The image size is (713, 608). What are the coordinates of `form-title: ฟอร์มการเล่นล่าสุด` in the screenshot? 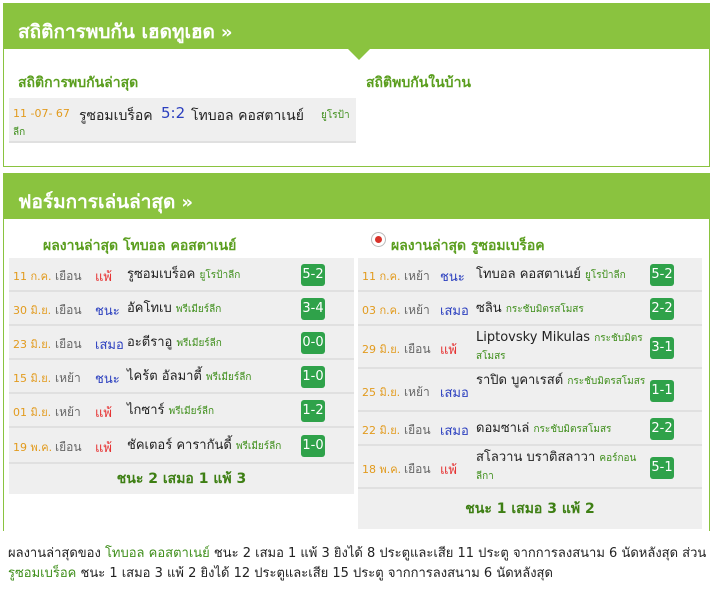 It's located at (97, 202).